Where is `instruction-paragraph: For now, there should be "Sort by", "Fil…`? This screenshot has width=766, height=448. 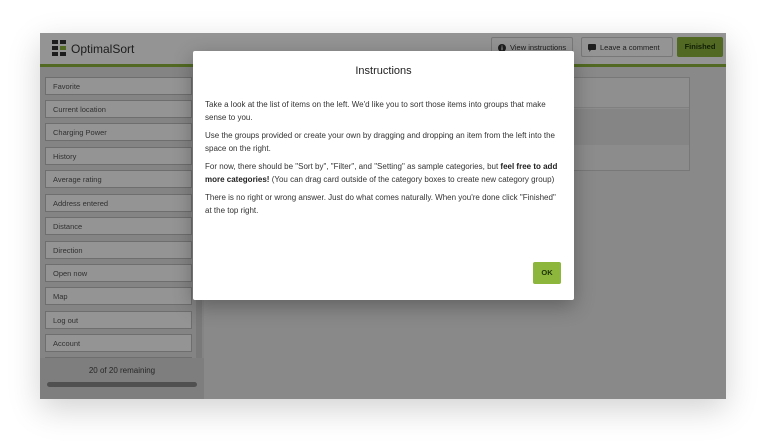
instruction-paragraph: For now, there should be "Sort by", "Fil… is located at coordinates (384, 173).